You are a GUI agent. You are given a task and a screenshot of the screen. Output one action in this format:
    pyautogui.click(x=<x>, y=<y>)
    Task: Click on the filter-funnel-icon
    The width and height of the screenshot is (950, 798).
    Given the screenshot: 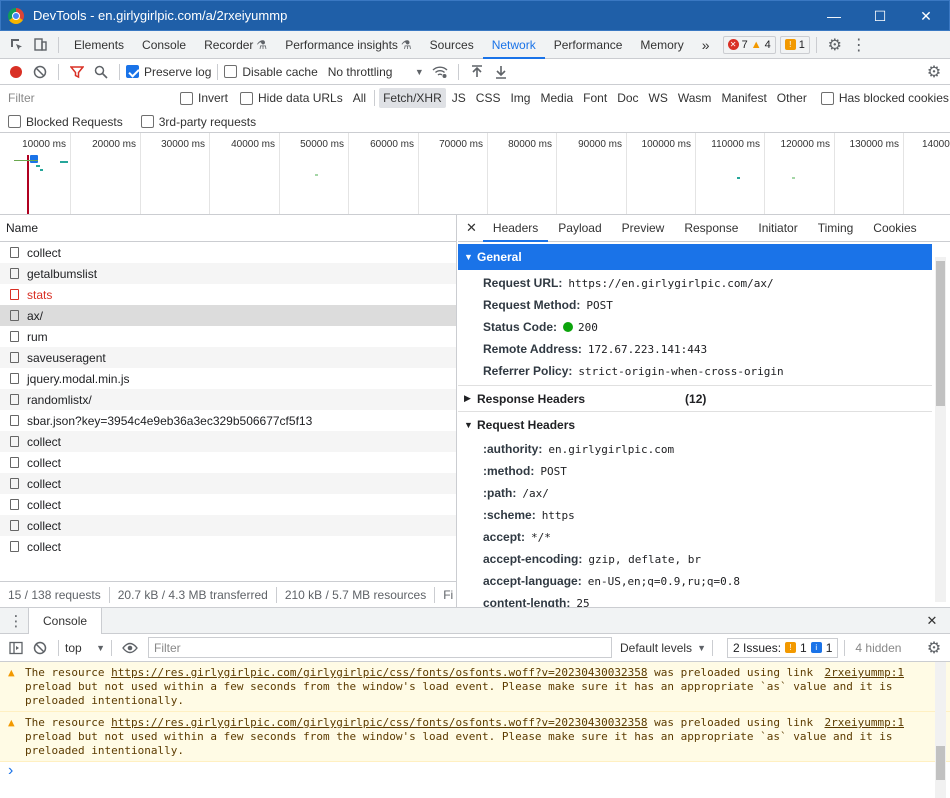 What is the action you would take?
    pyautogui.click(x=77, y=72)
    